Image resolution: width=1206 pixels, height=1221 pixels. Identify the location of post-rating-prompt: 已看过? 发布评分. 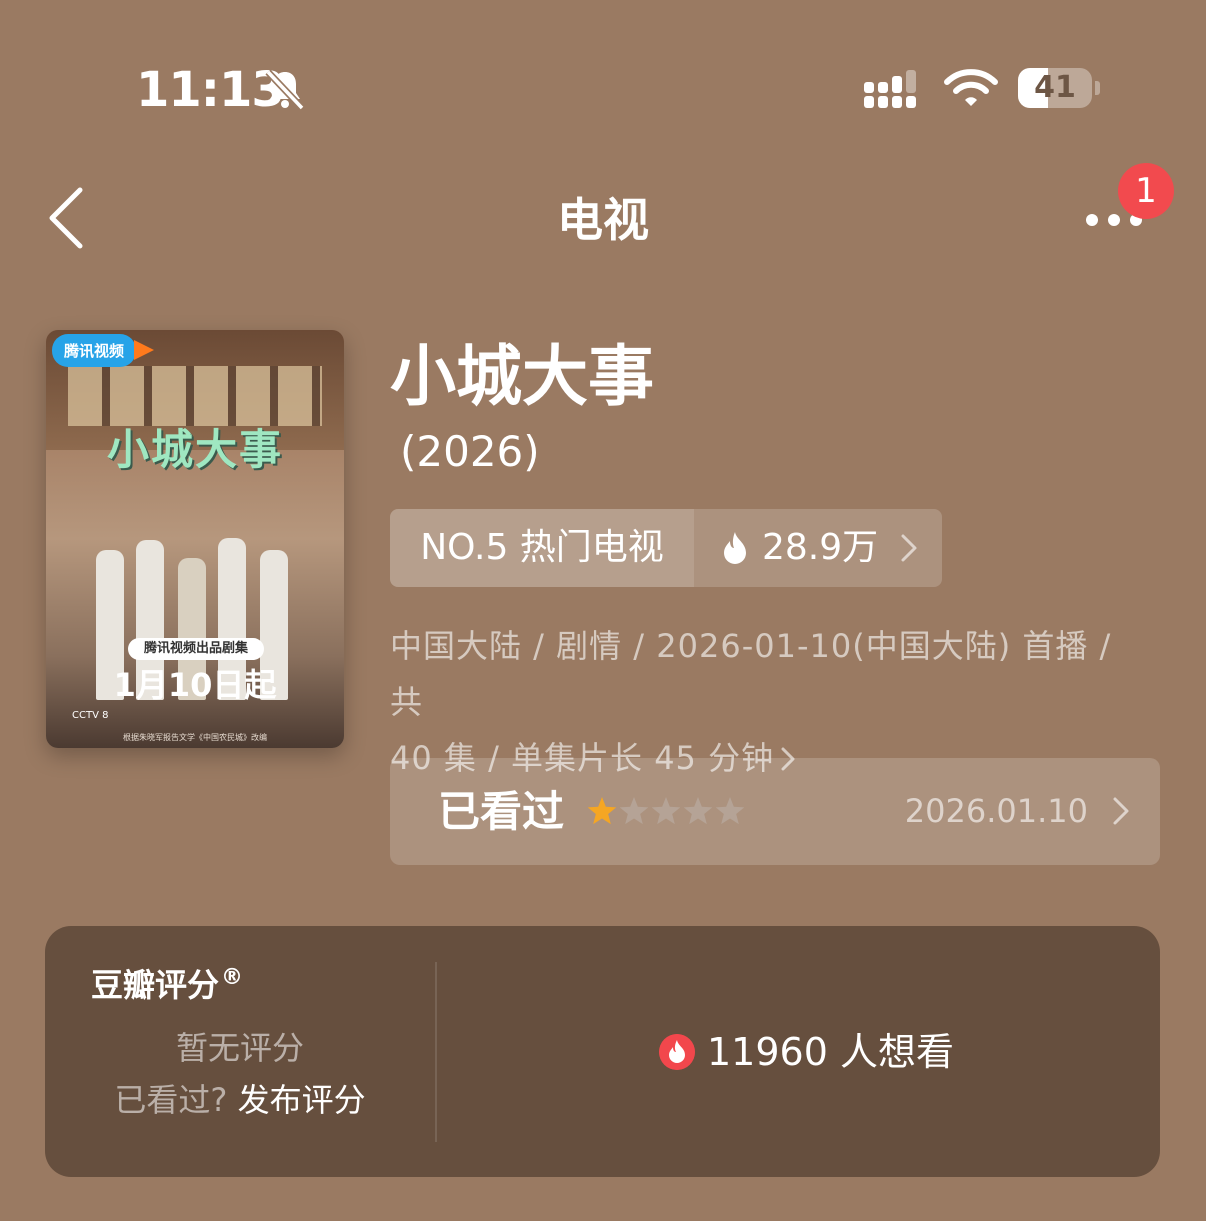
(240, 1100).